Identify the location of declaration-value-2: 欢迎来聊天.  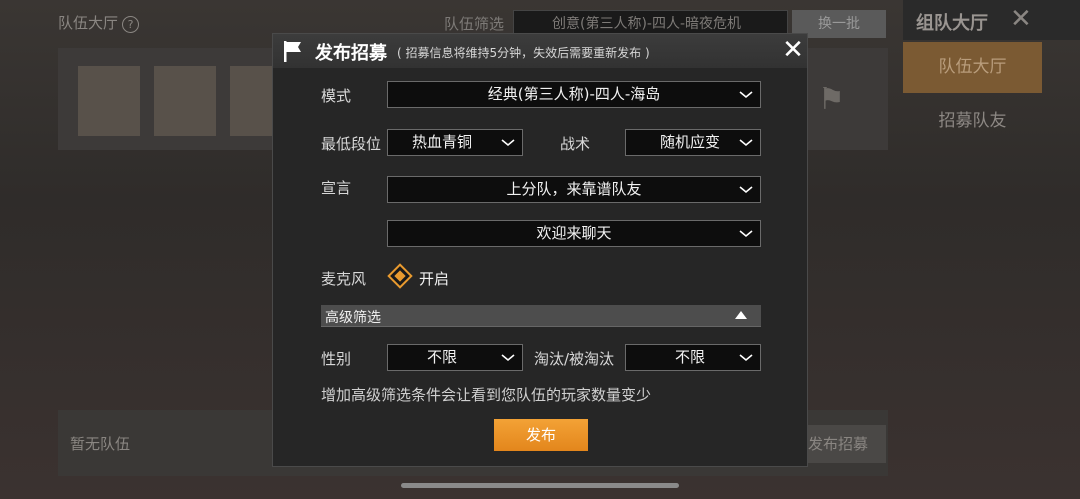
(574, 233).